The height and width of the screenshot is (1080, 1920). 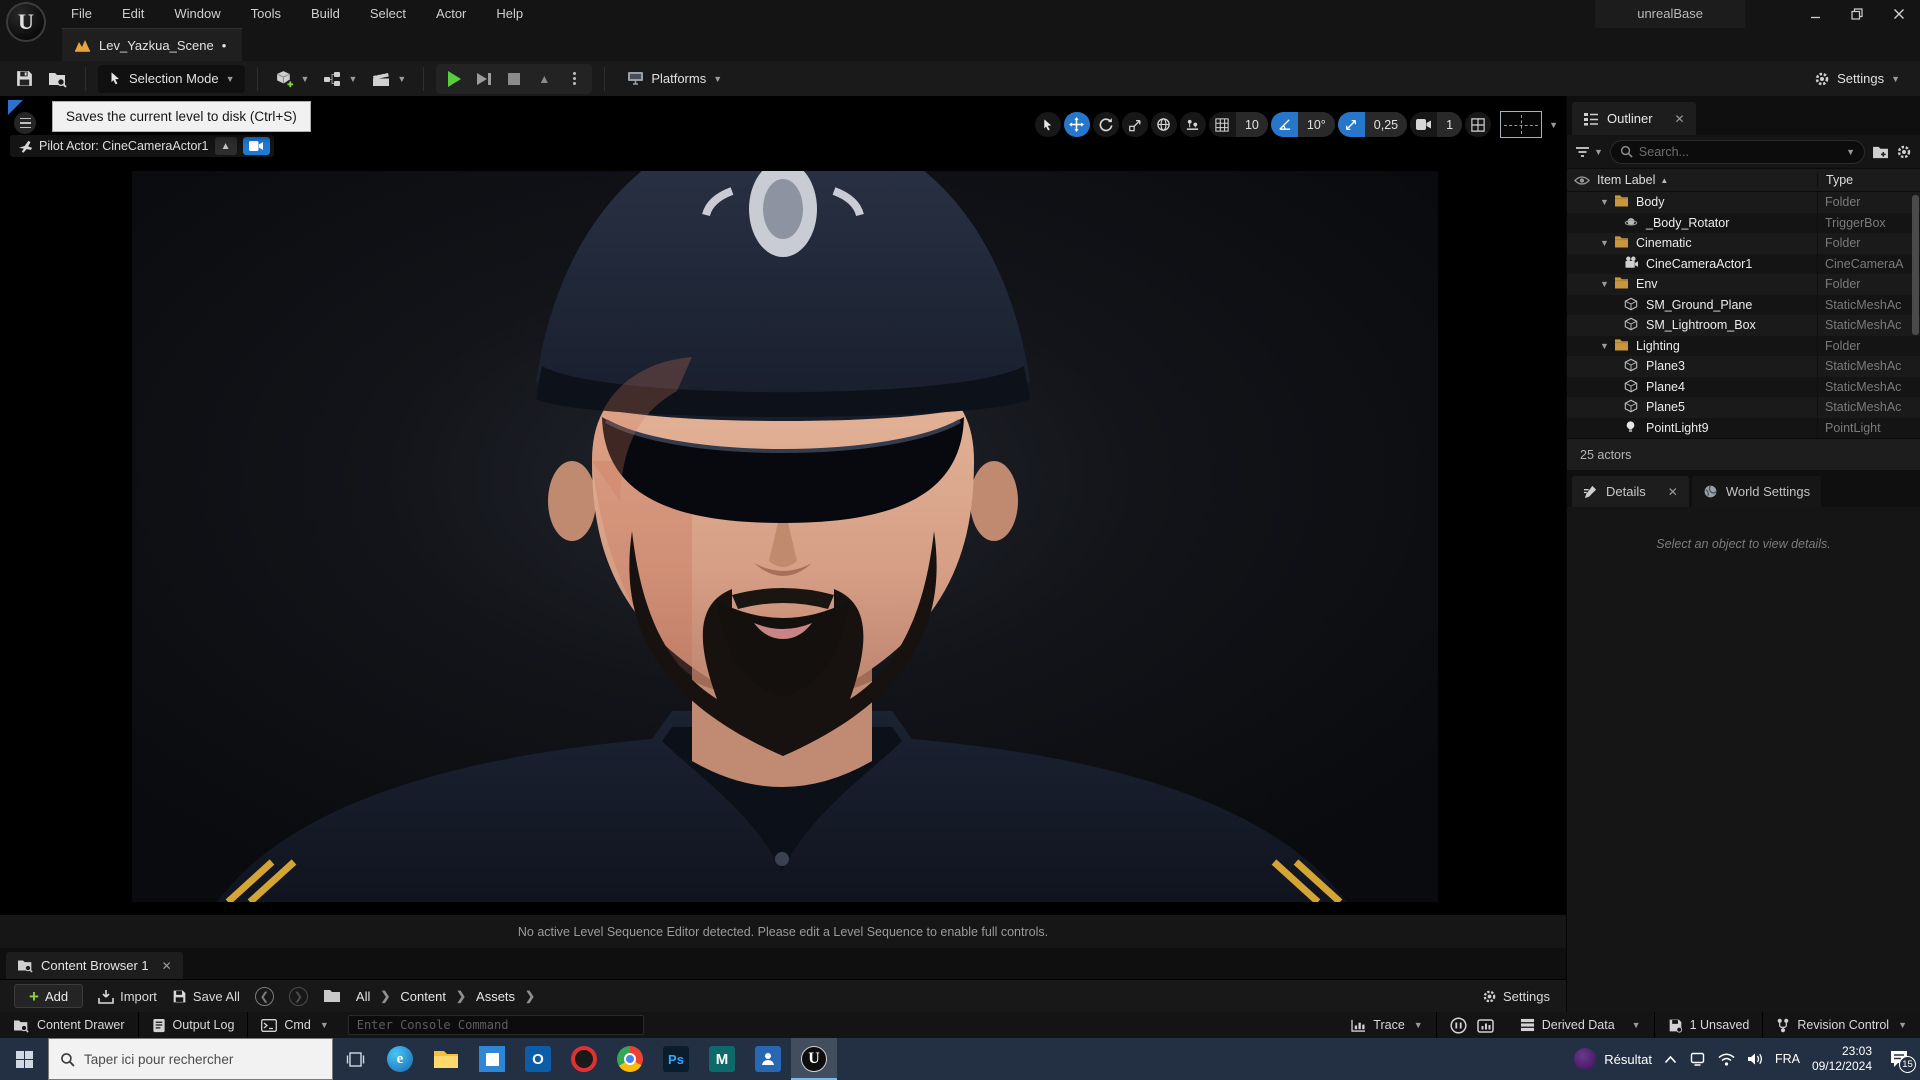 I want to click on preview-options-chevron-icon: ▼, so click(x=1553, y=125).